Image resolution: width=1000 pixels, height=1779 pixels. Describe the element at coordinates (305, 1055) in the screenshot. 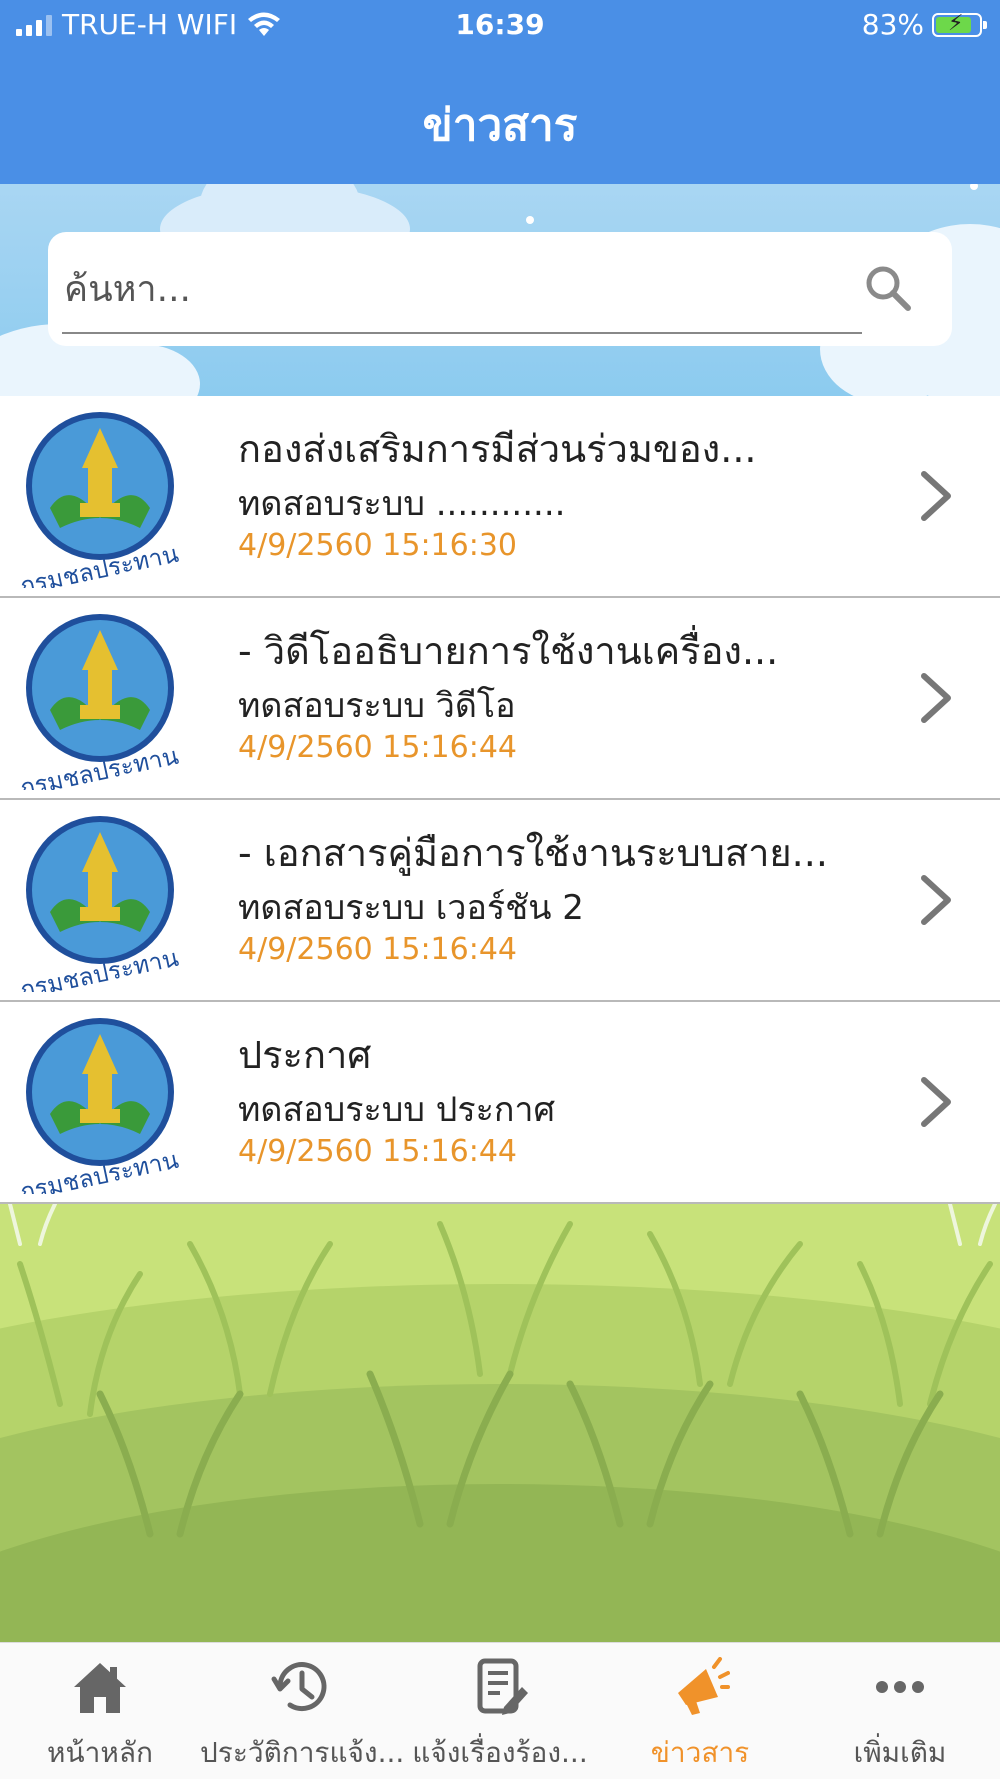

I see `news-title: ประกาศ` at that location.